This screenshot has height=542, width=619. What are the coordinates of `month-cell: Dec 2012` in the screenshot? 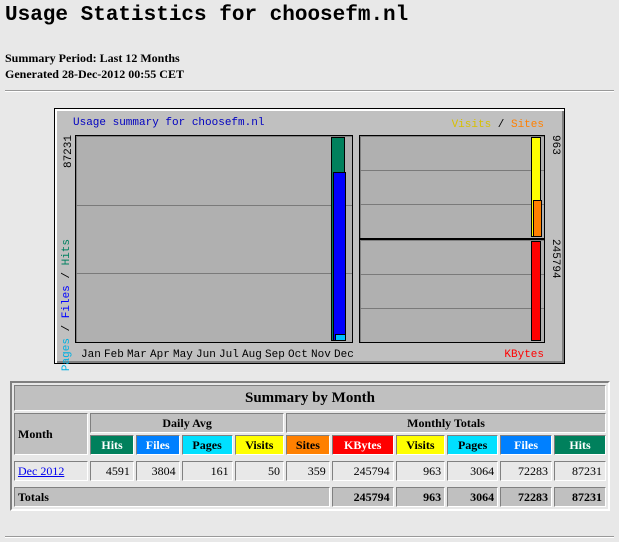 It's located at (51, 471).